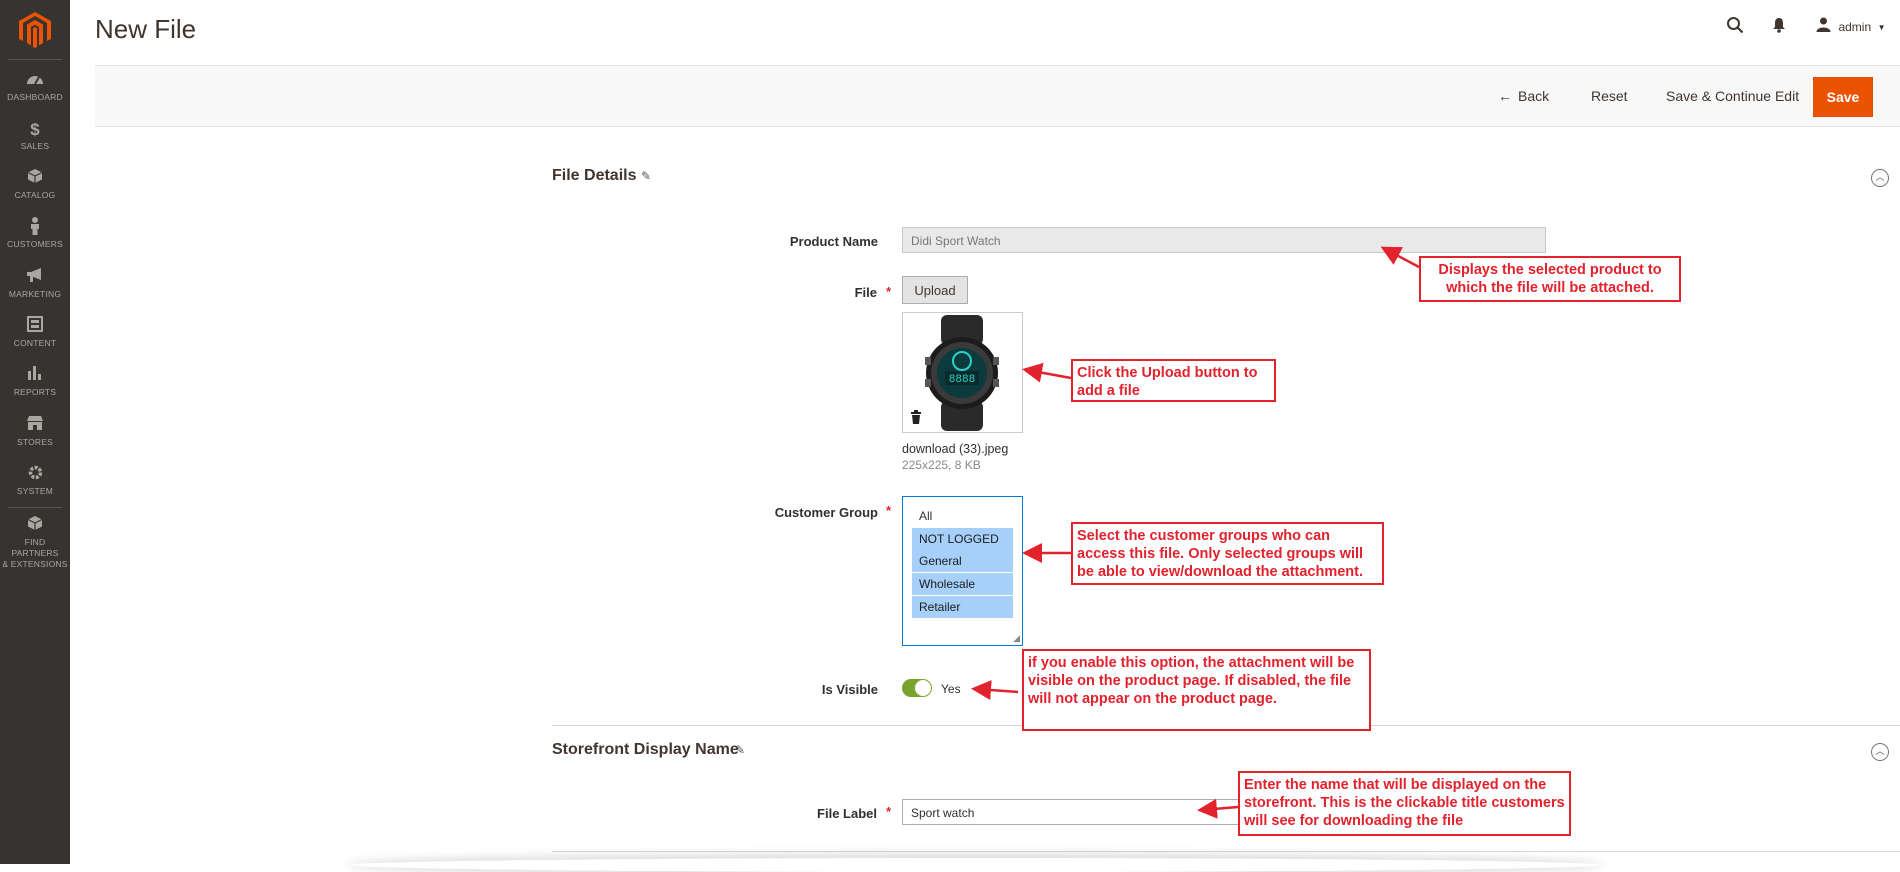  I want to click on arrow-product, so click(1400, 257).